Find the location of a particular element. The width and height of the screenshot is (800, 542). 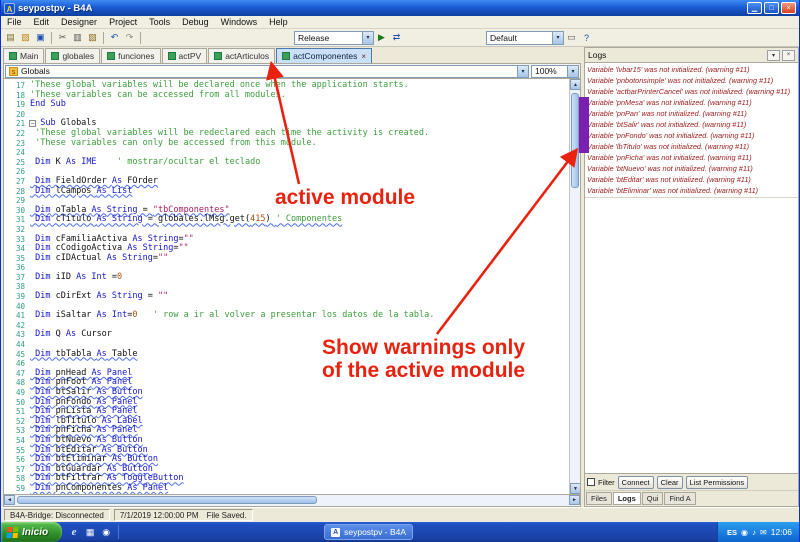

help-icon: ? is located at coordinates (586, 37).